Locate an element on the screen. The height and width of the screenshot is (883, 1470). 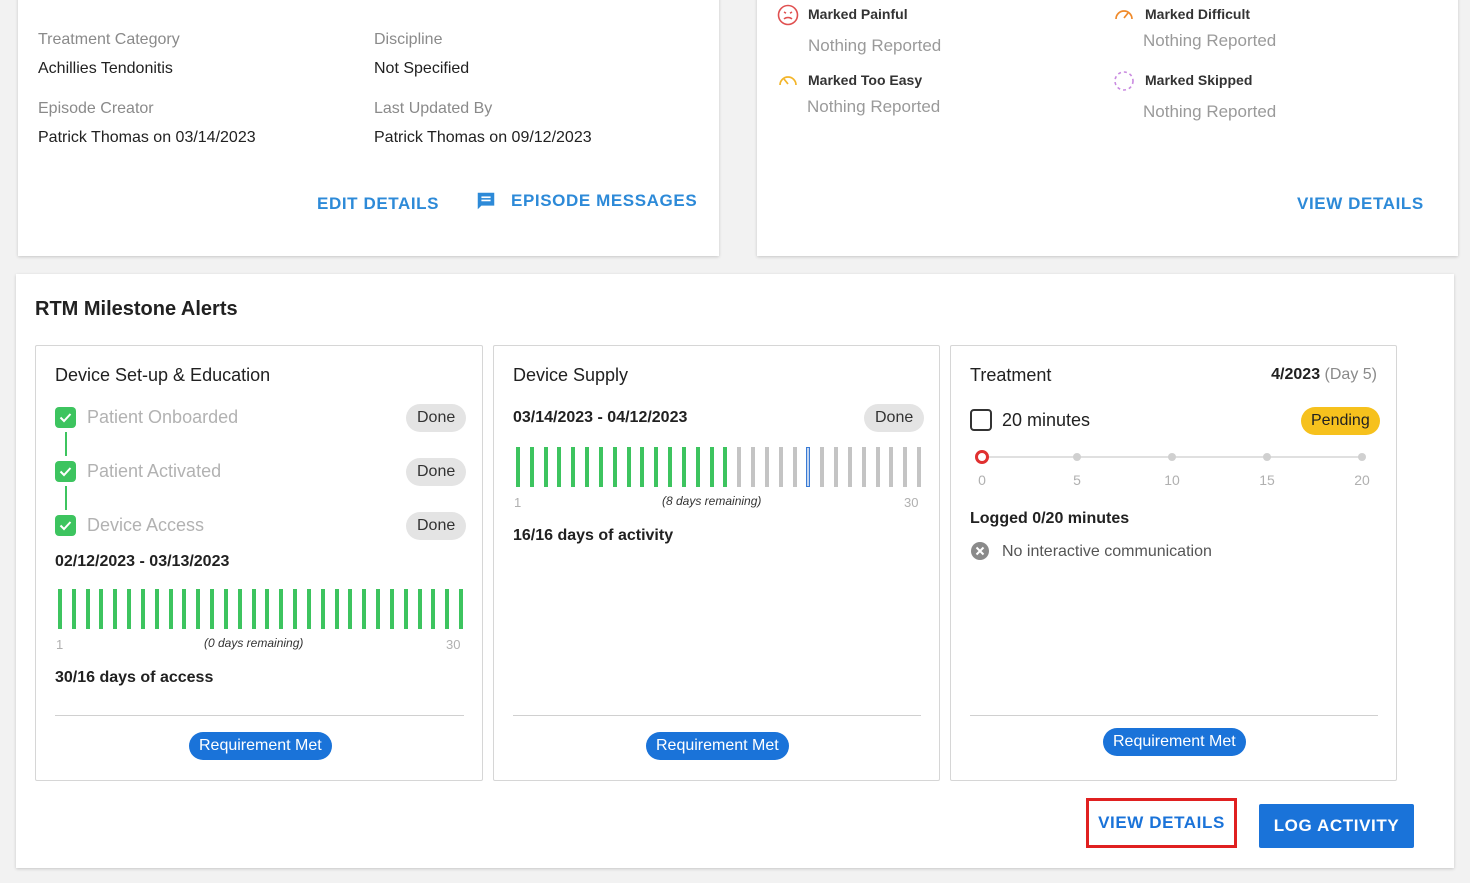
setup-axis-start: 1 is located at coordinates (60, 644).